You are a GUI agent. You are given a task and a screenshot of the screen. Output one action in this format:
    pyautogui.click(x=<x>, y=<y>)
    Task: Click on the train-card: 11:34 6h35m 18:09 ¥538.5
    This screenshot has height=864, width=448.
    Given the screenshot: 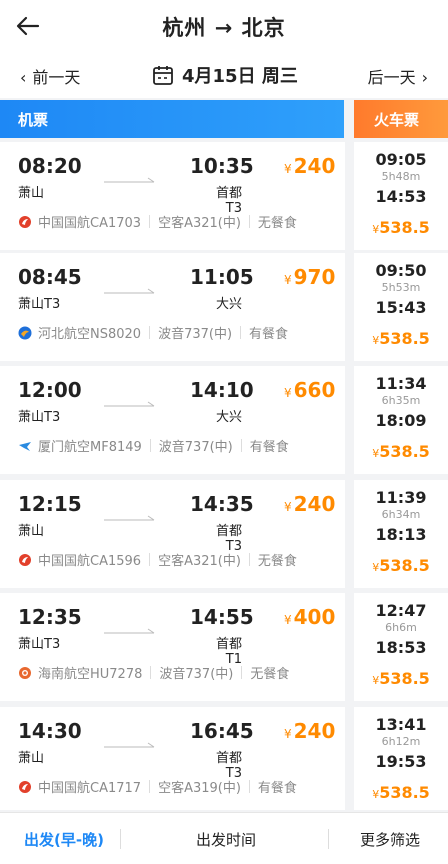 What is the action you would take?
    pyautogui.click(x=401, y=420)
    